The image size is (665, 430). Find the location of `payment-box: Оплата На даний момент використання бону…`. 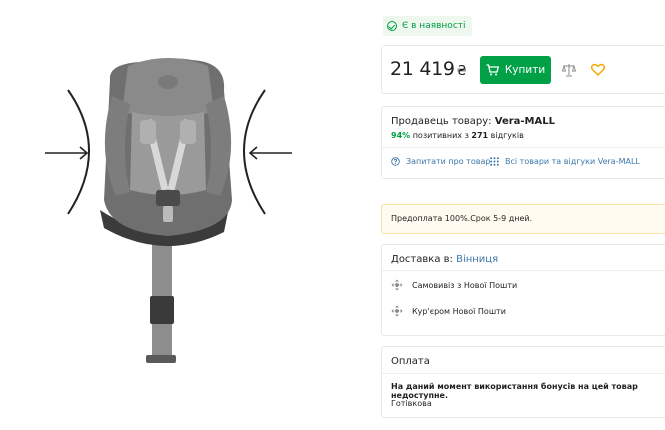

payment-box: Оплата На даний момент використання бону… is located at coordinates (523, 382).